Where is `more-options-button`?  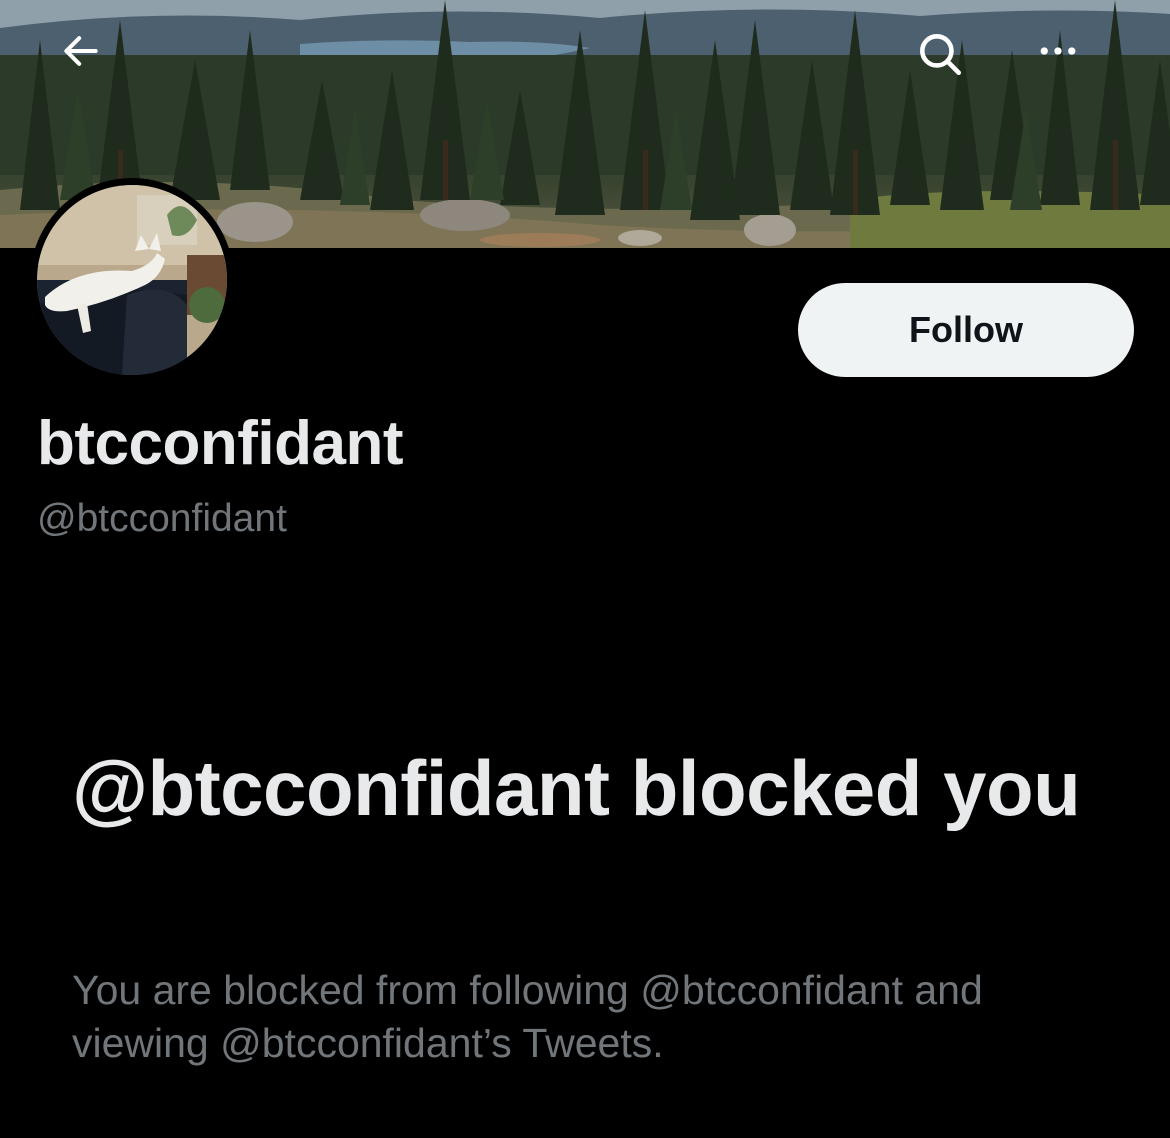 more-options-button is located at coordinates (1074, 67).